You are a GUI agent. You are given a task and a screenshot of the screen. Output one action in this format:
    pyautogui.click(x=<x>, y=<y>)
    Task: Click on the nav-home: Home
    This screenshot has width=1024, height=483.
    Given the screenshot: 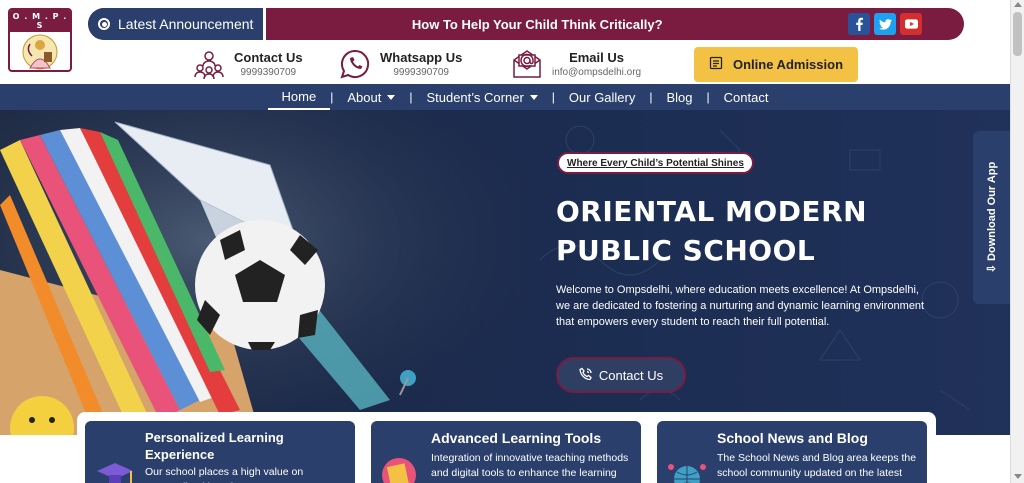 What is the action you would take?
    pyautogui.click(x=299, y=97)
    